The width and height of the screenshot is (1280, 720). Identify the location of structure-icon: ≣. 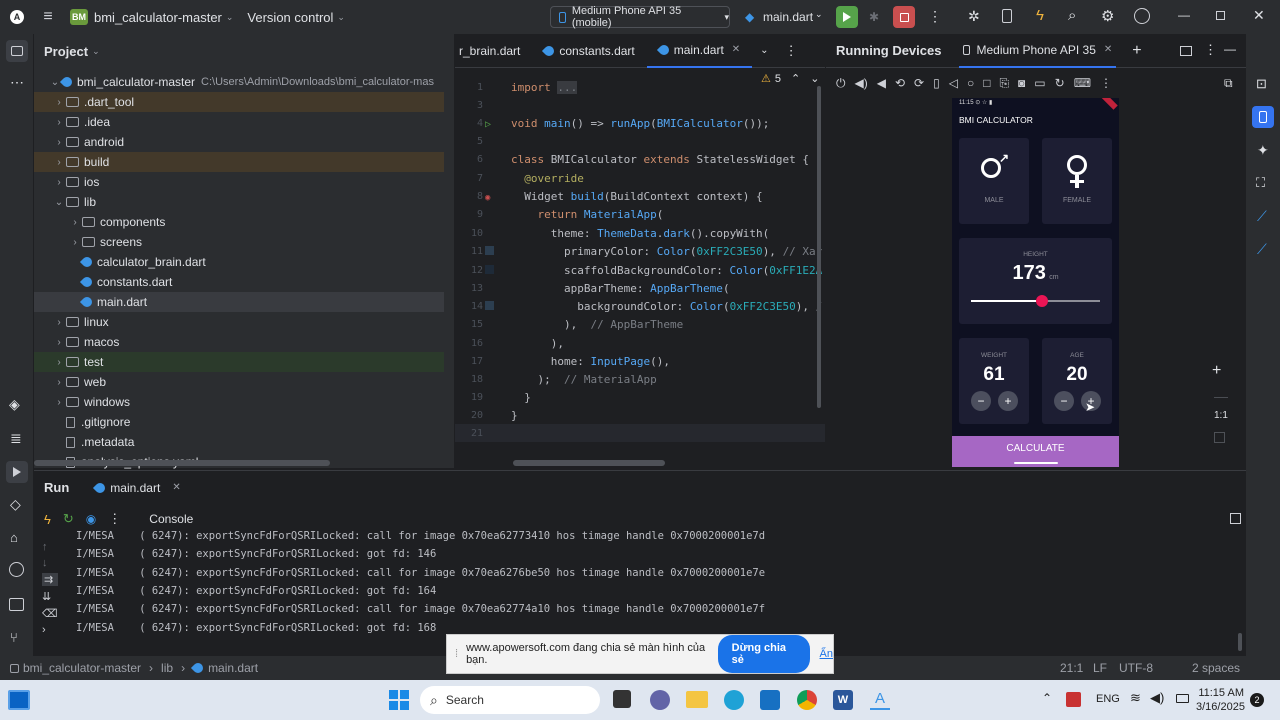
(16, 438).